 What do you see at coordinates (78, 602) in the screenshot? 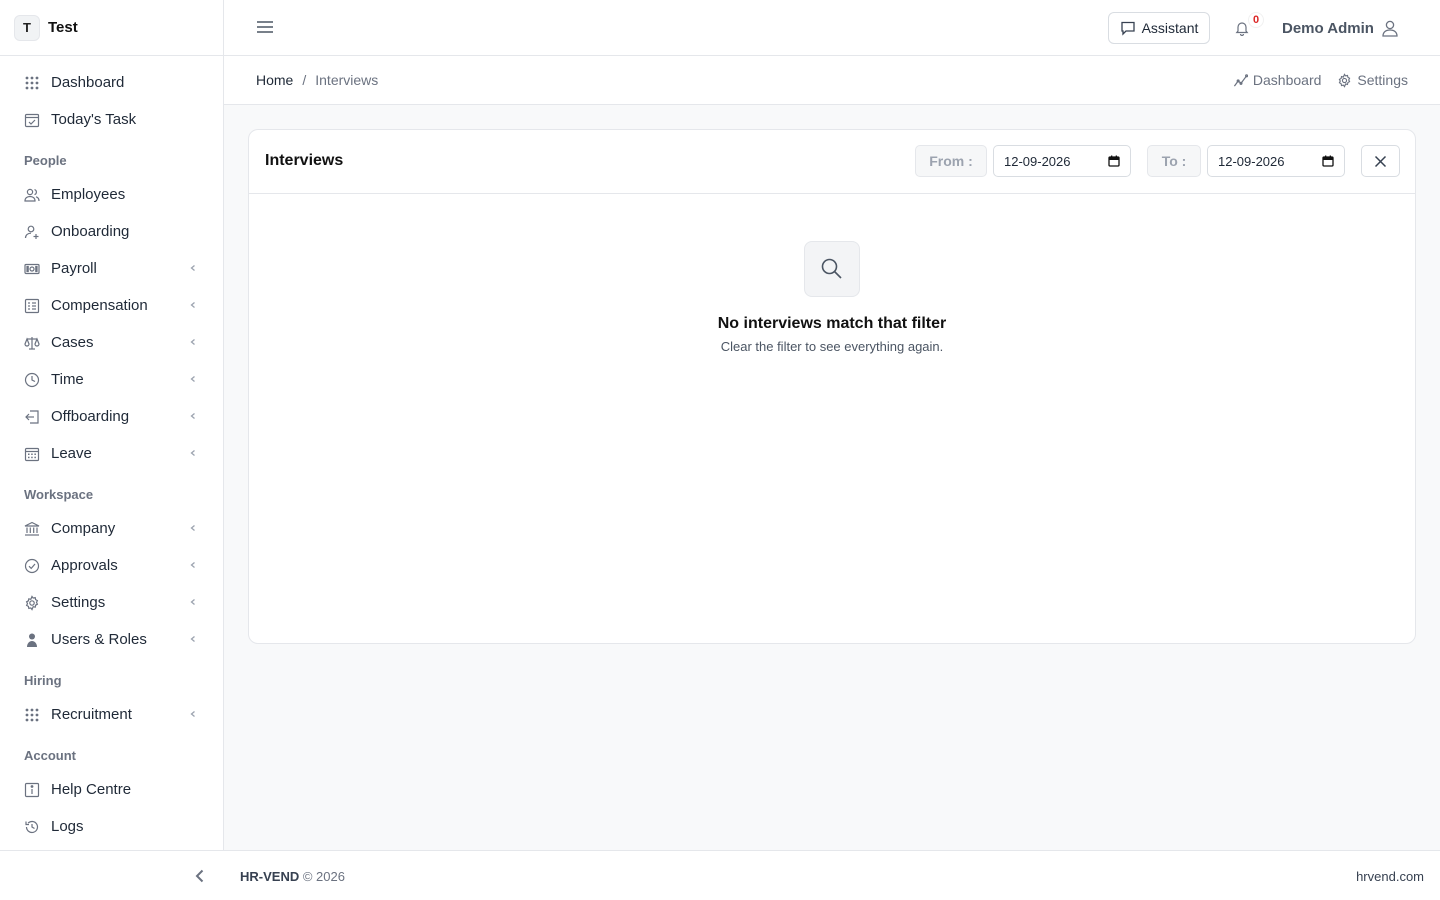
I see `sidebar-item-label: Settings` at bounding box center [78, 602].